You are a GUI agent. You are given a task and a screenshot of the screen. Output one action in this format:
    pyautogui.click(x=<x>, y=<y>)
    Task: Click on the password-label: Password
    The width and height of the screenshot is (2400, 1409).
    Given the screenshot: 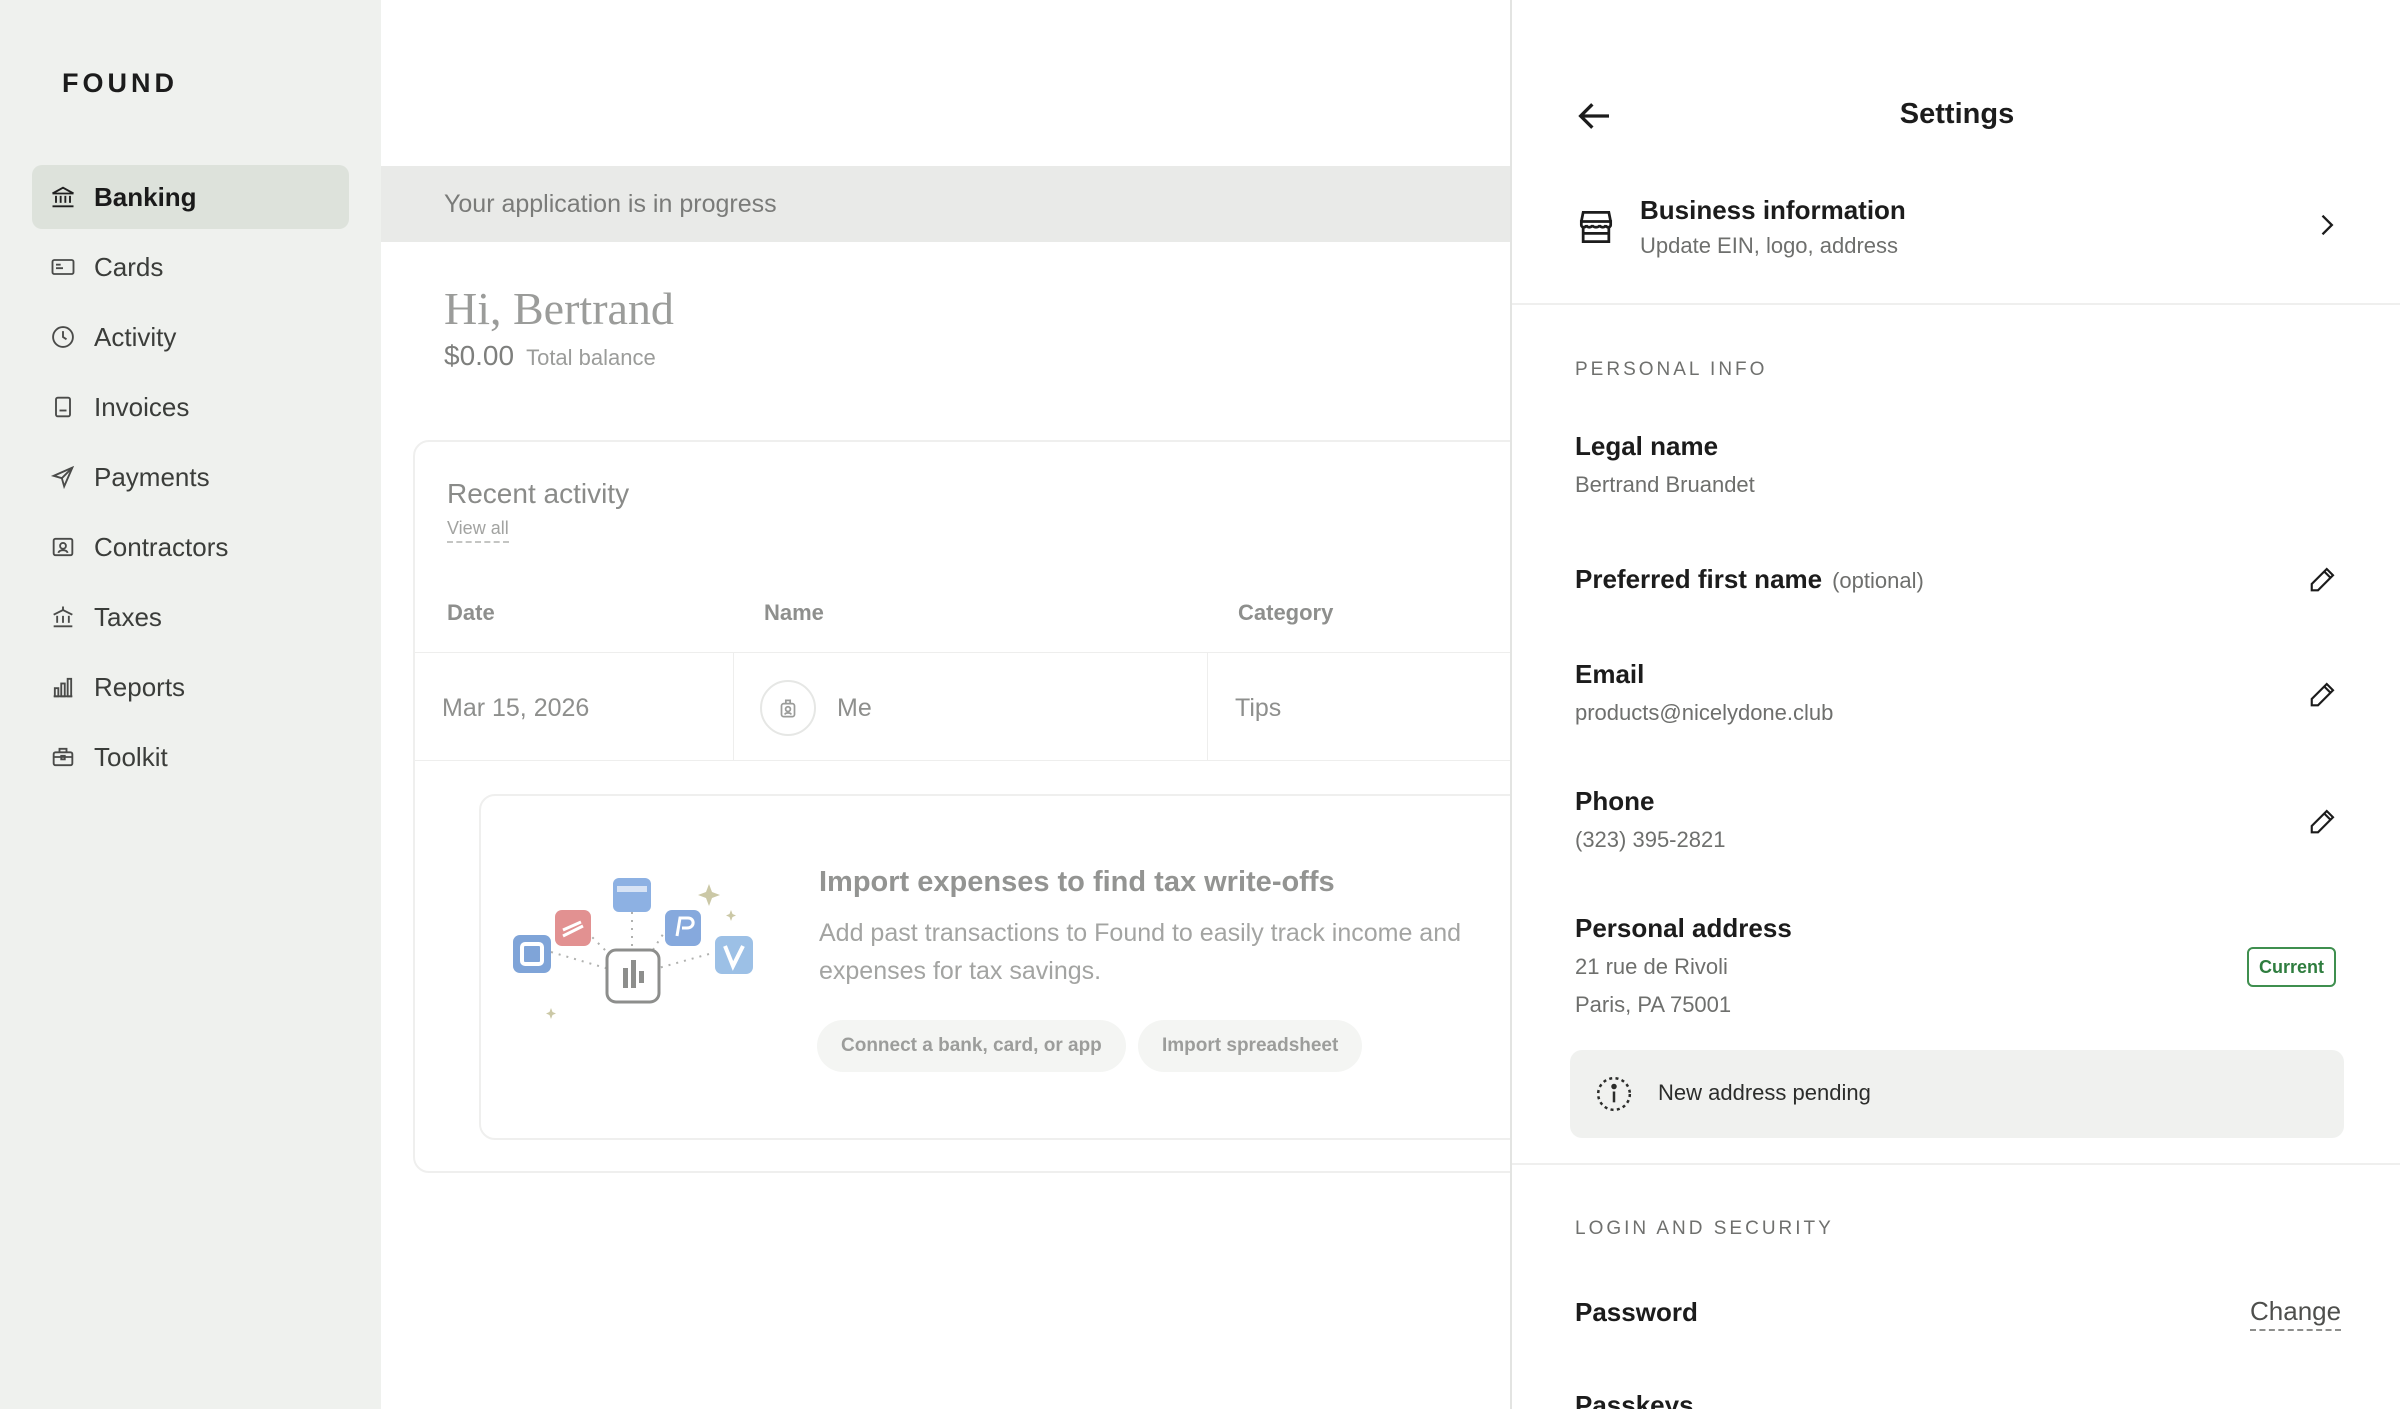 What is the action you would take?
    pyautogui.click(x=1636, y=1312)
    